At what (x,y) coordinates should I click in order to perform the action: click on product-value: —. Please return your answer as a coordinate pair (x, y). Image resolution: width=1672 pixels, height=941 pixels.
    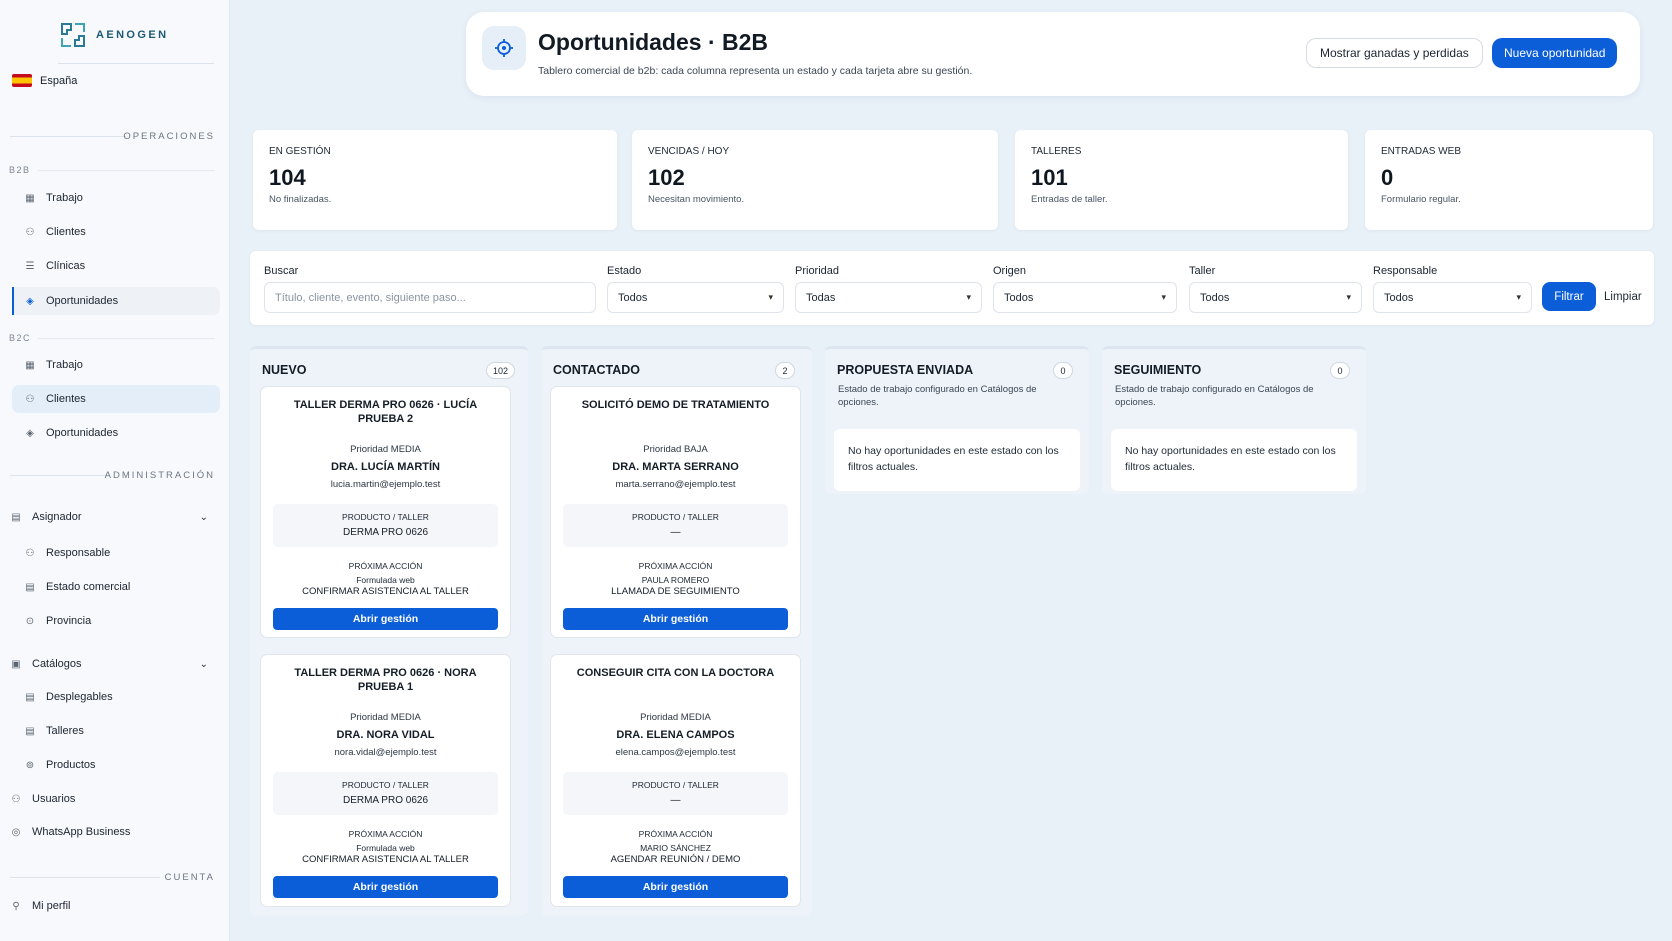
    Looking at the image, I should click on (675, 800).